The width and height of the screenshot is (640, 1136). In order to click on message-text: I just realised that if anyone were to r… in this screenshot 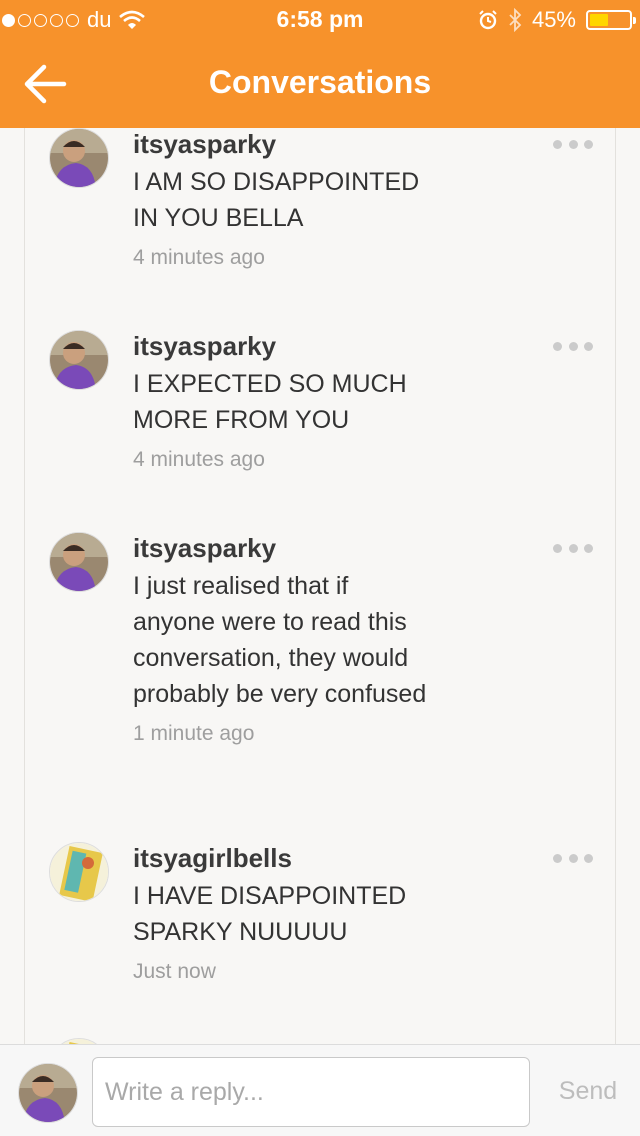, I will do `click(280, 640)`.